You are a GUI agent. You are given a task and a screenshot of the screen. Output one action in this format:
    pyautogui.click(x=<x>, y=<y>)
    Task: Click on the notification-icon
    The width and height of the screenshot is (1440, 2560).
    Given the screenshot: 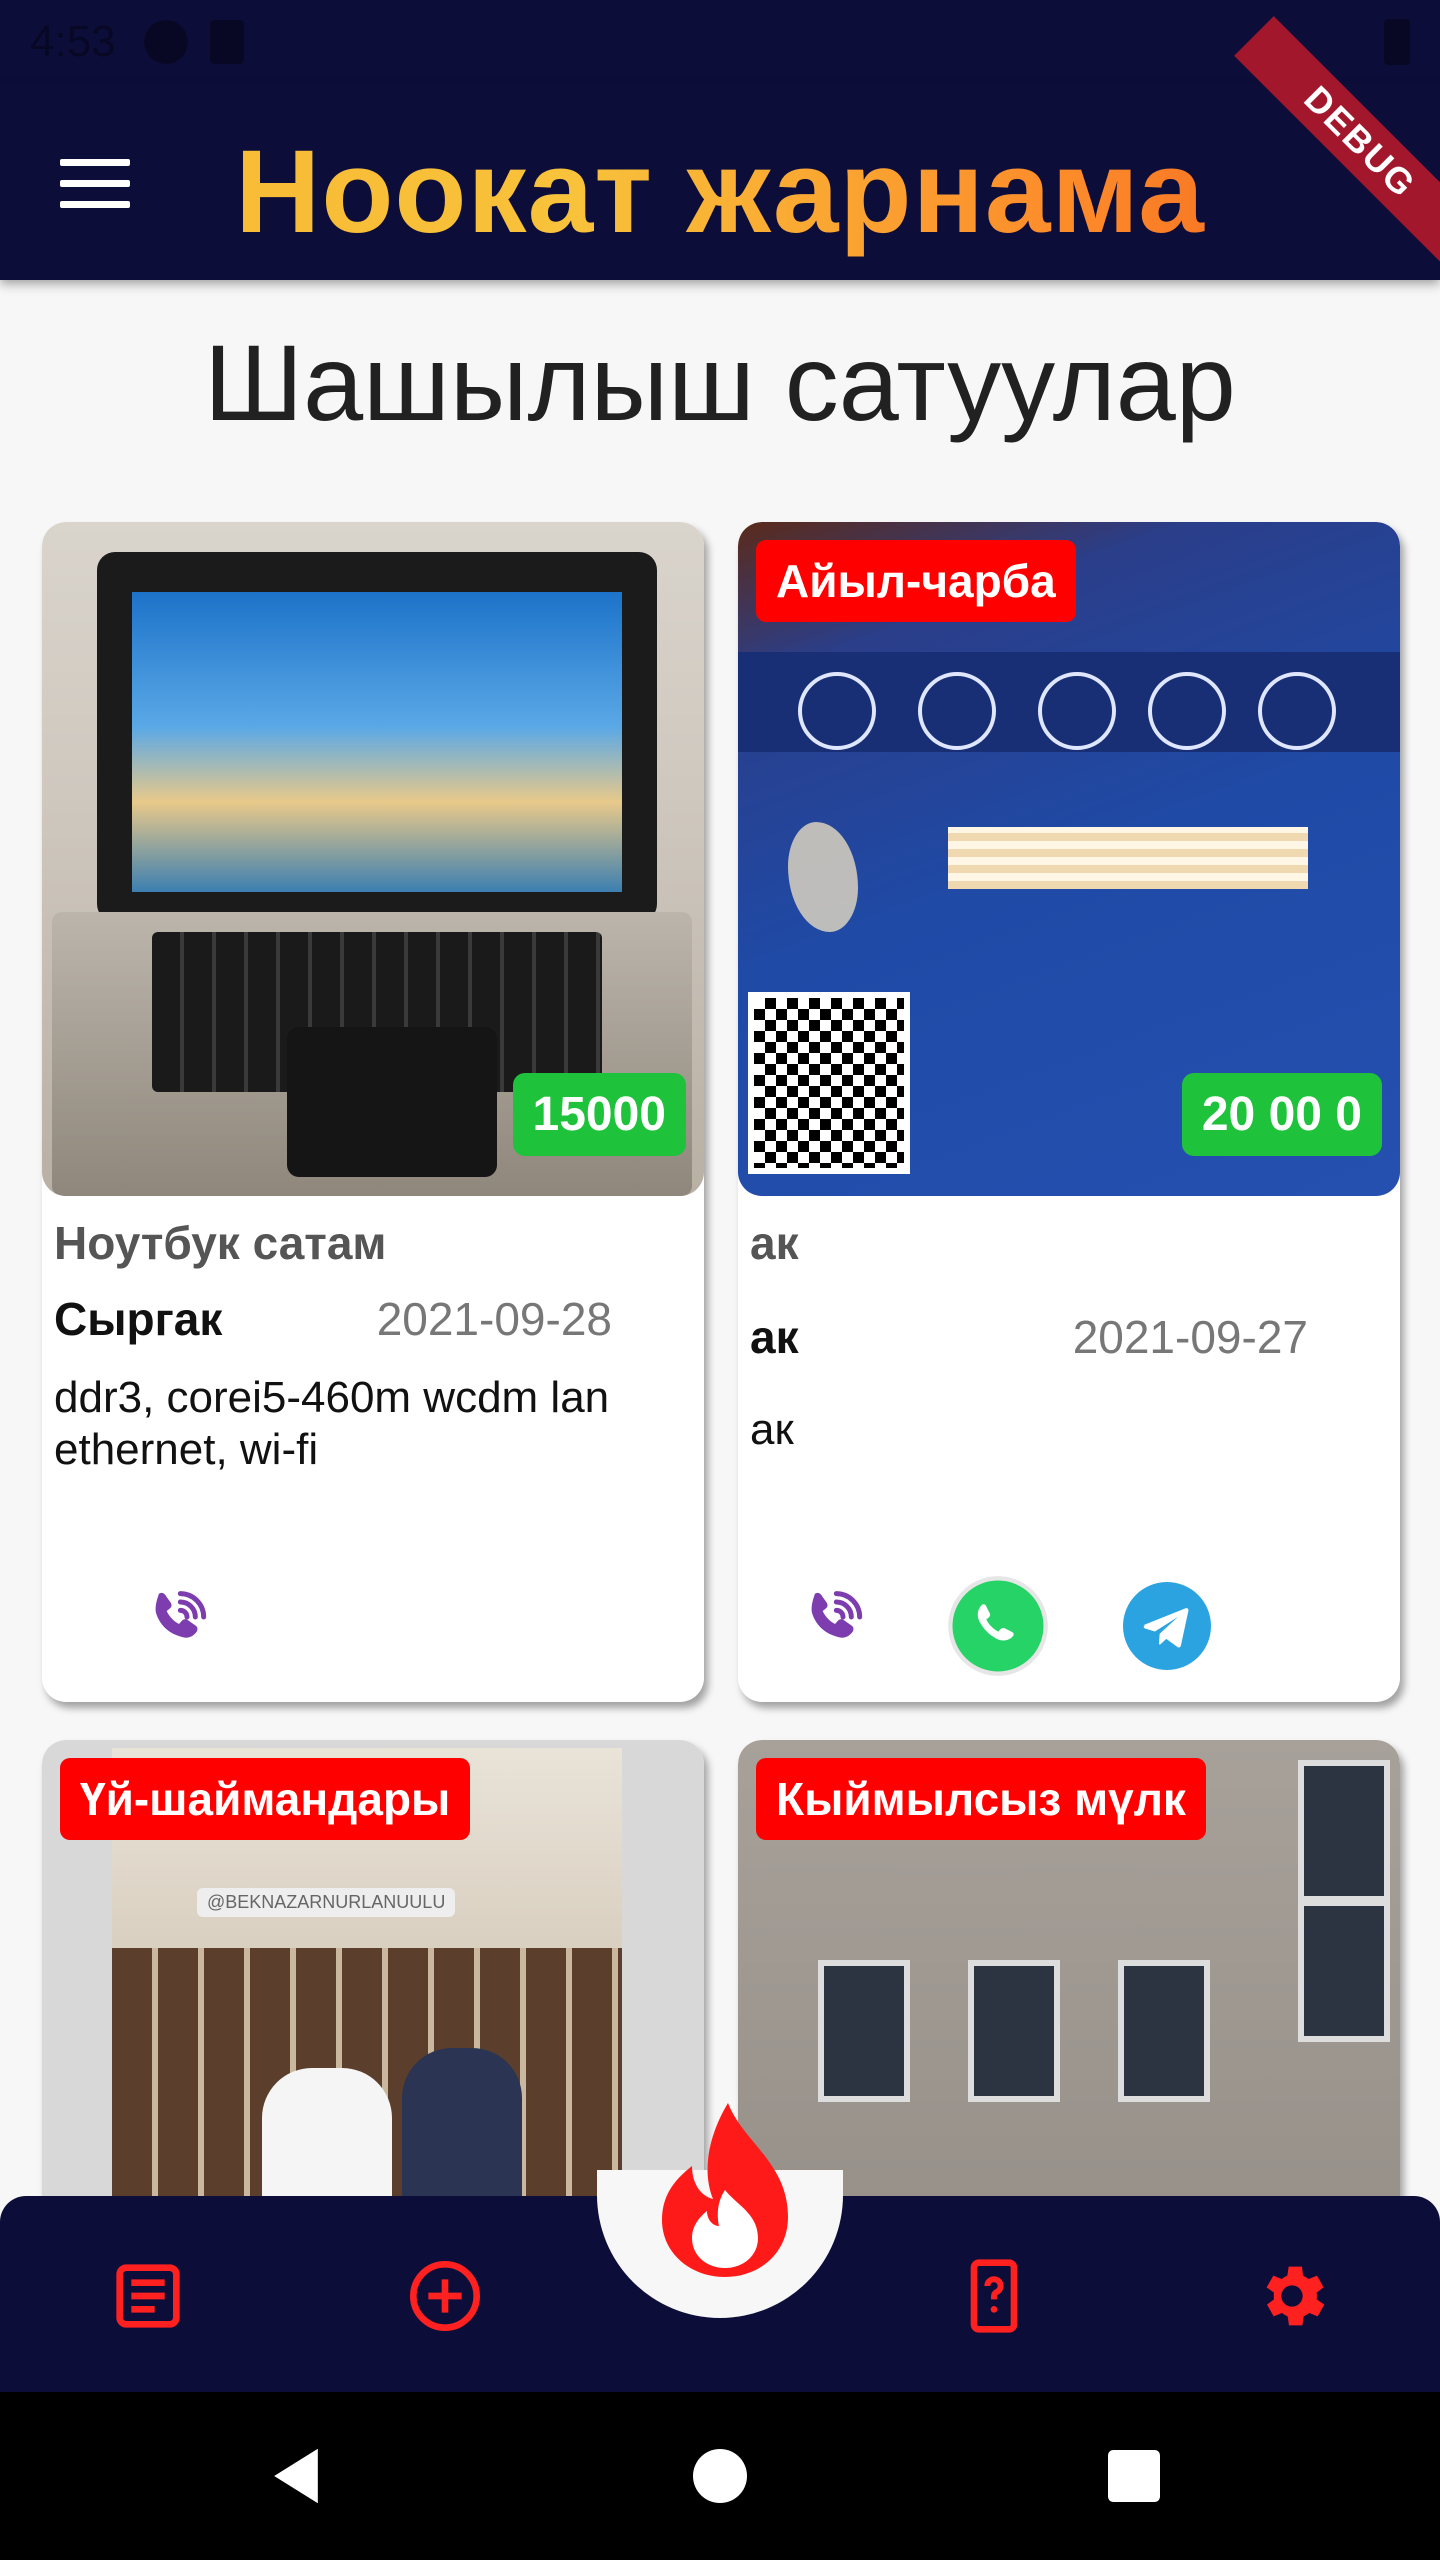 What is the action you would take?
    pyautogui.click(x=165, y=42)
    